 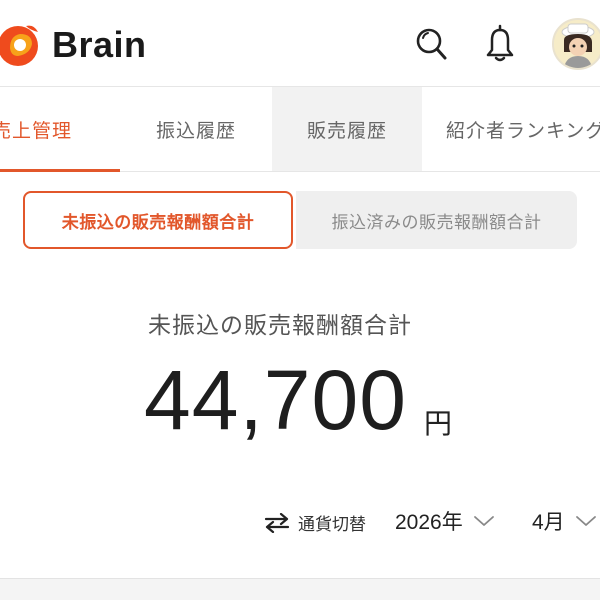 I want to click on total-label: 未振込の販売報酬額合計, so click(x=280, y=326).